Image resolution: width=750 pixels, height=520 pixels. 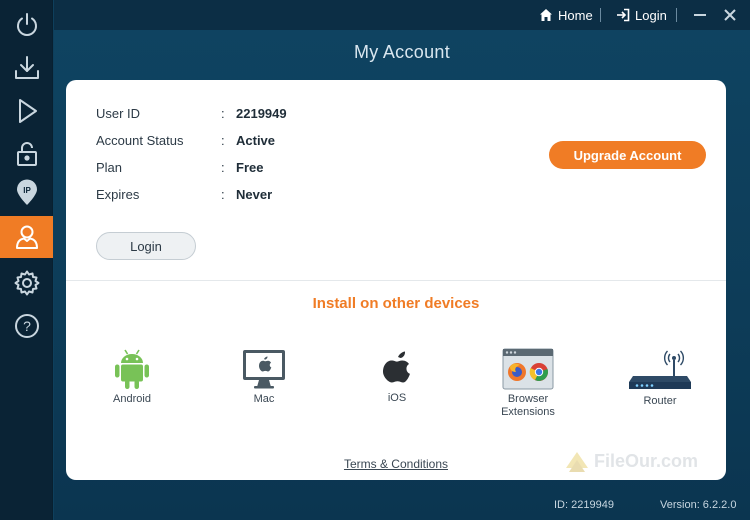 I want to click on power-icon, so click(x=26, y=24).